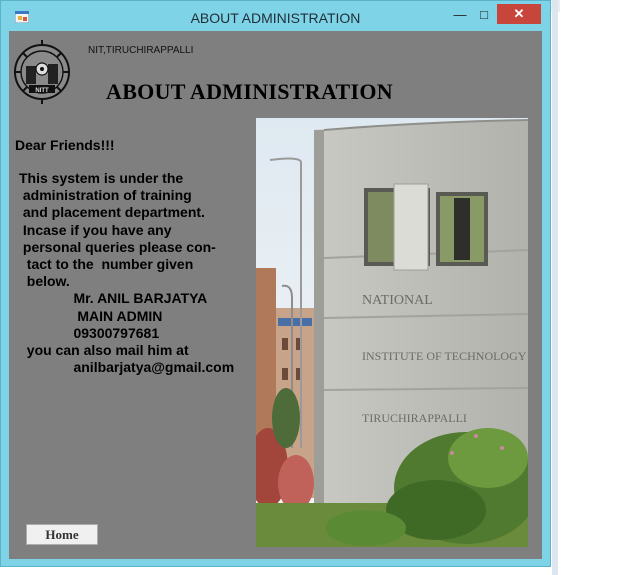  What do you see at coordinates (154, 367) in the screenshot?
I see `admin-email: anilbarjatya@gmail.com` at bounding box center [154, 367].